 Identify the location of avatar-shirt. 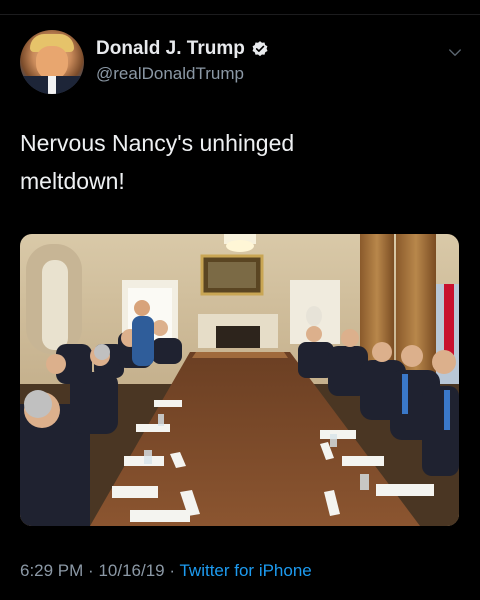
(52, 85).